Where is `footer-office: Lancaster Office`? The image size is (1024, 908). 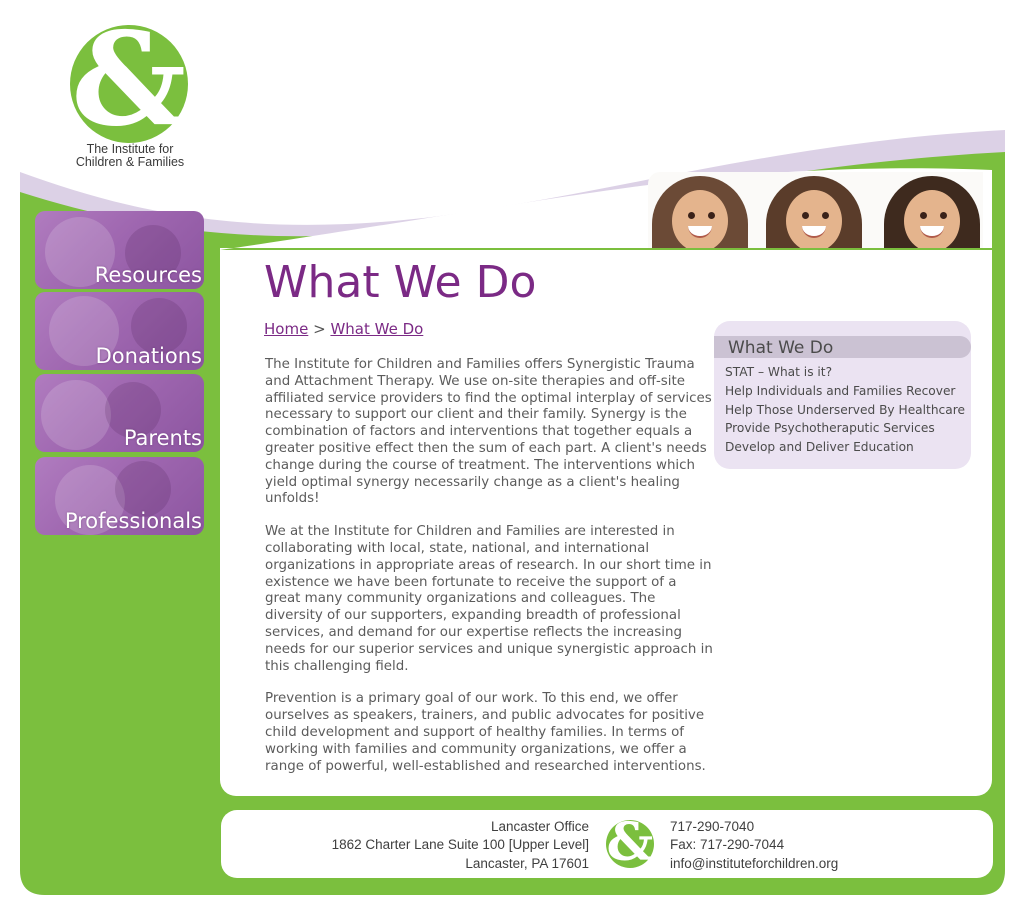
footer-office: Lancaster Office is located at coordinates (539, 826).